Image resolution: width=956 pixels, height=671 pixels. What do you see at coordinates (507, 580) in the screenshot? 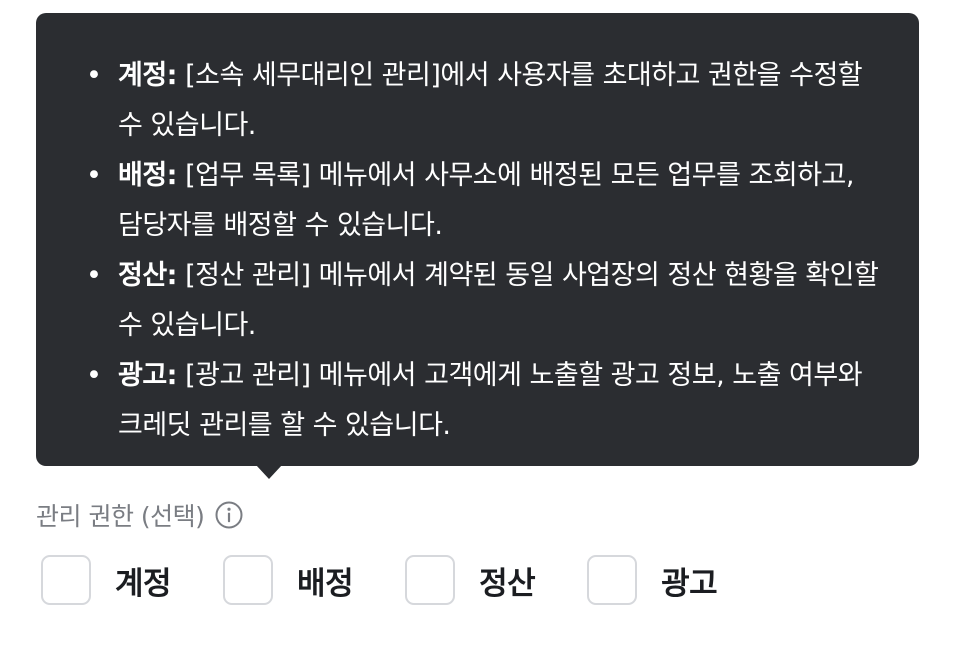
I see `checkbox-label: 정산` at bounding box center [507, 580].